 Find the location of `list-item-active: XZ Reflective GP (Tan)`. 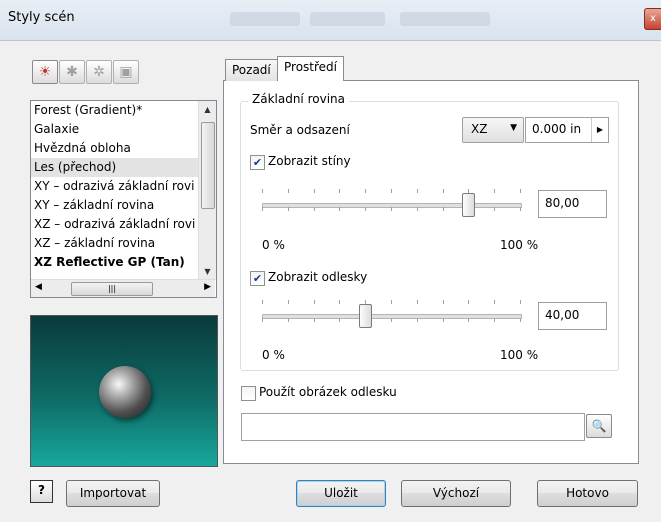

list-item-active: XZ Reflective GP (Tan) is located at coordinates (116, 262).